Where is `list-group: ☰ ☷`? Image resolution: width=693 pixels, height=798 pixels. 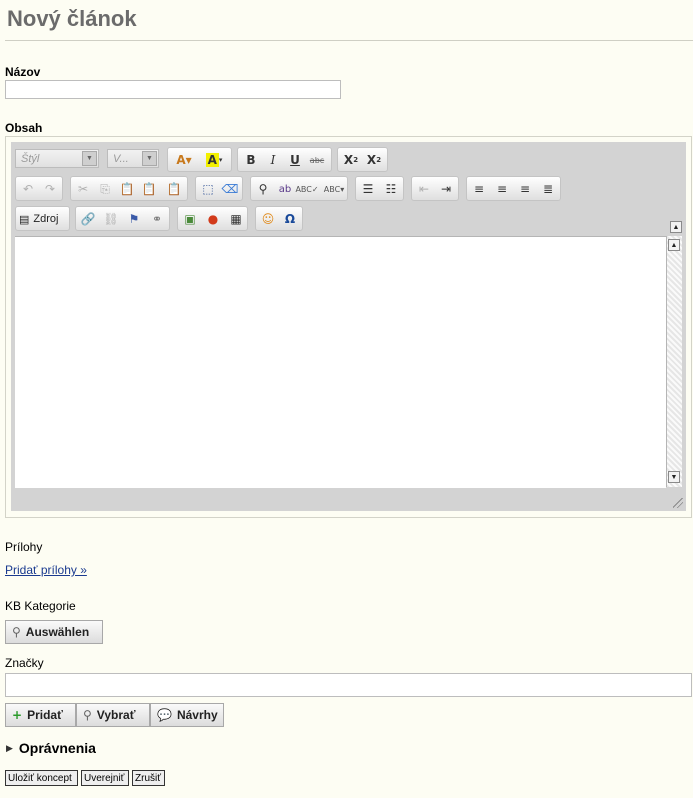 list-group: ☰ ☷ is located at coordinates (379, 188).